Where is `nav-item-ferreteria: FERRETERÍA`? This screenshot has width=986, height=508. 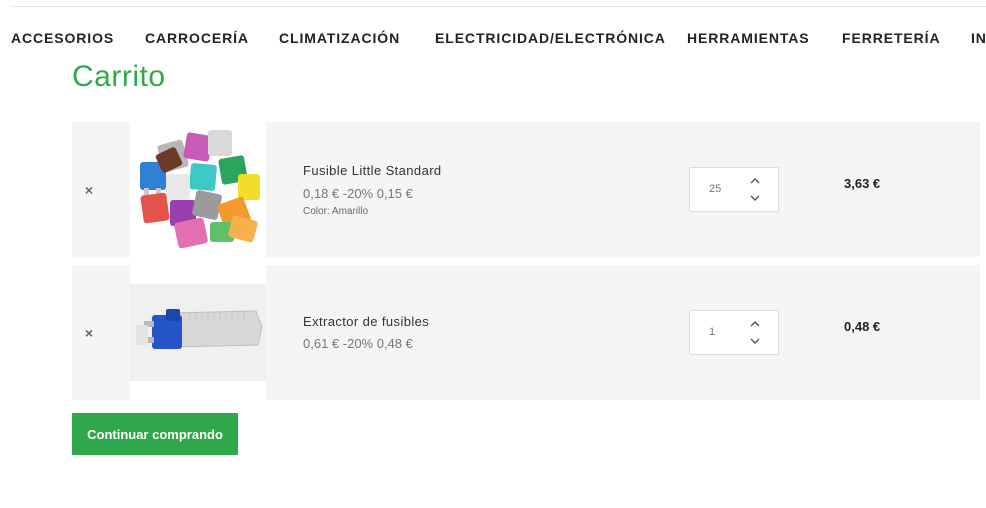
nav-item-ferreteria: FERRETERÍA is located at coordinates (891, 38).